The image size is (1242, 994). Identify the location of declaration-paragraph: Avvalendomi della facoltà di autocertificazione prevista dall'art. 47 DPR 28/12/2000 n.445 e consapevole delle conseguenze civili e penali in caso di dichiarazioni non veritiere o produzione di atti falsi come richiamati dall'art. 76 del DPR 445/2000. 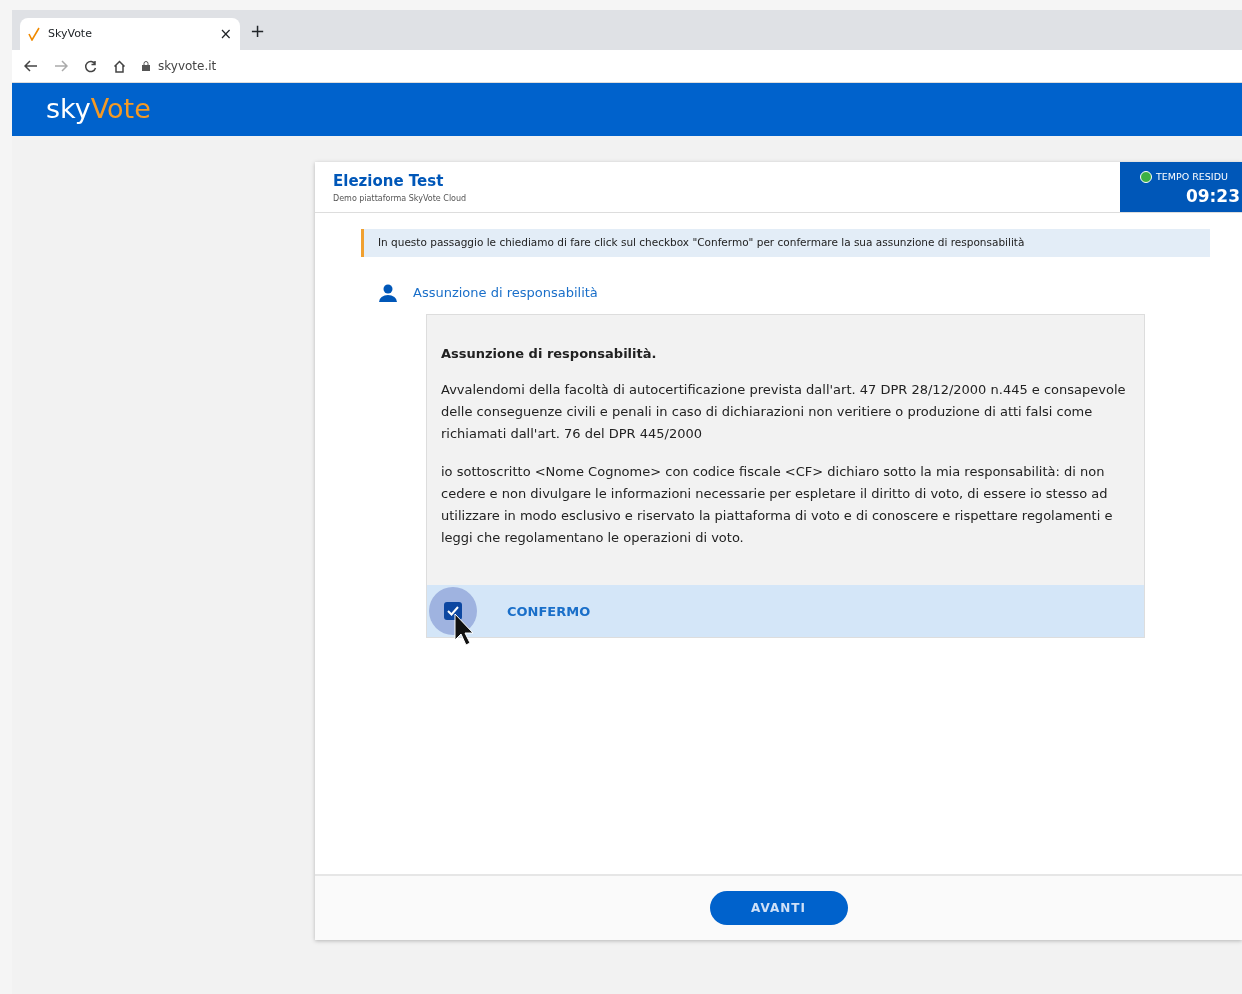
(784, 412).